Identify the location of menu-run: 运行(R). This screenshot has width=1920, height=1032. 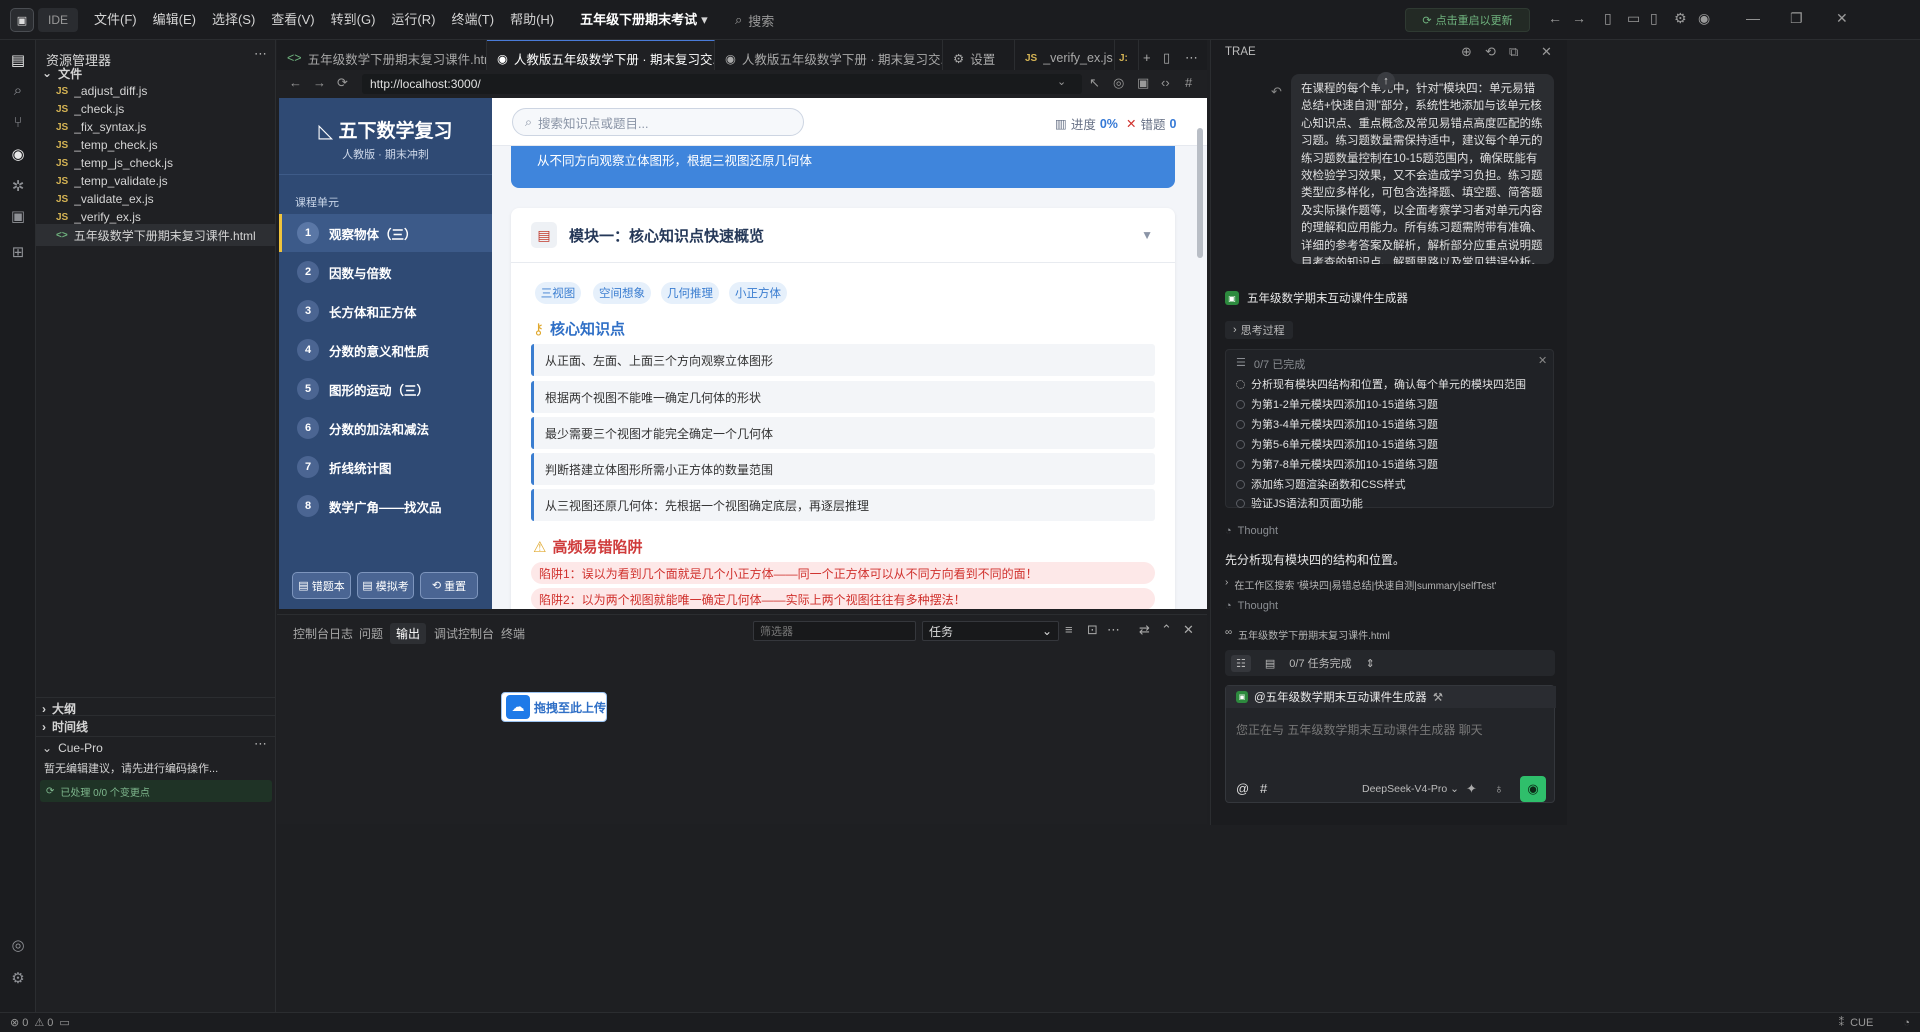
(413, 20).